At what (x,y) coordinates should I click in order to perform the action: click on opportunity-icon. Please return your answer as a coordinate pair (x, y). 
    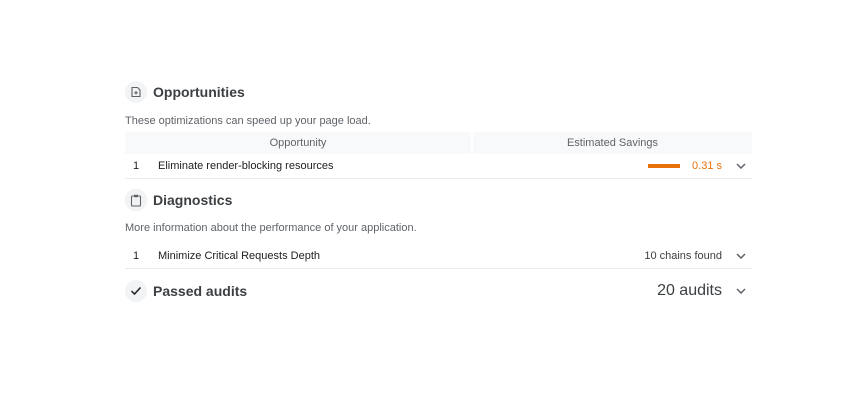
    Looking at the image, I should click on (136, 92).